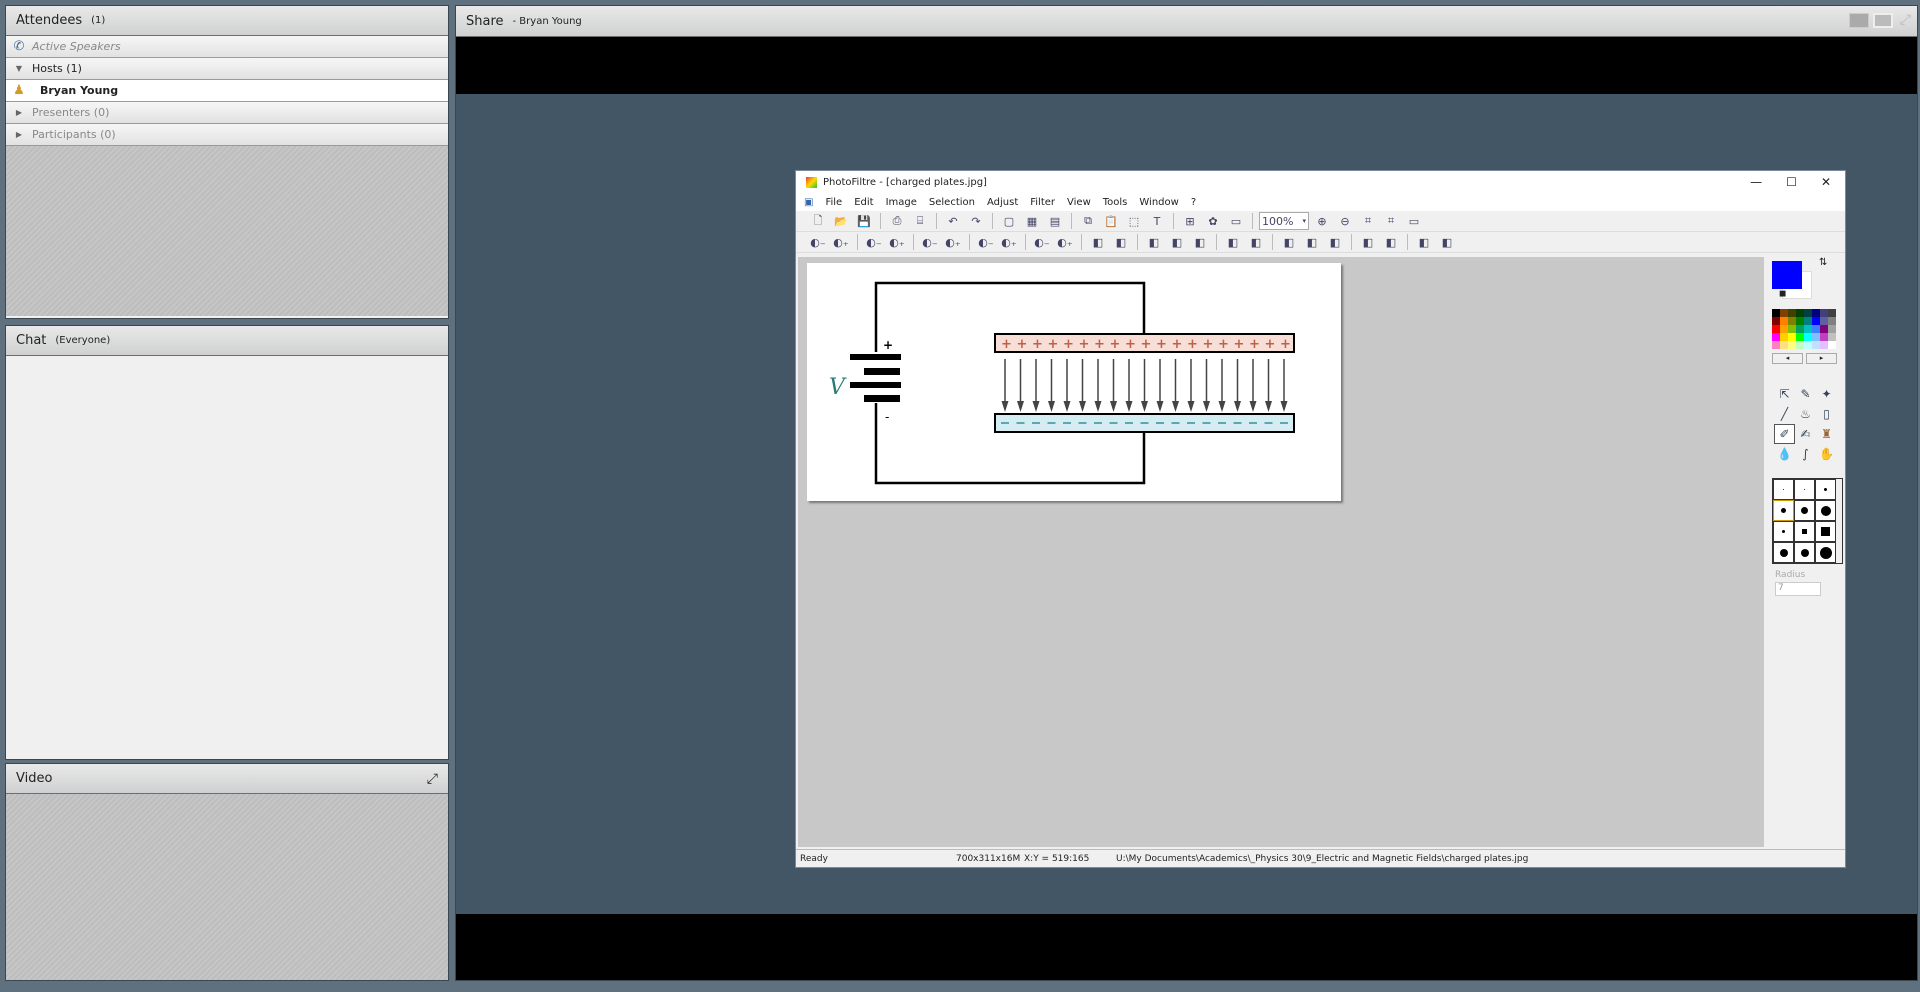 Image resolution: width=1920 pixels, height=992 pixels. I want to click on crop-icon: ⬚, so click(1134, 221).